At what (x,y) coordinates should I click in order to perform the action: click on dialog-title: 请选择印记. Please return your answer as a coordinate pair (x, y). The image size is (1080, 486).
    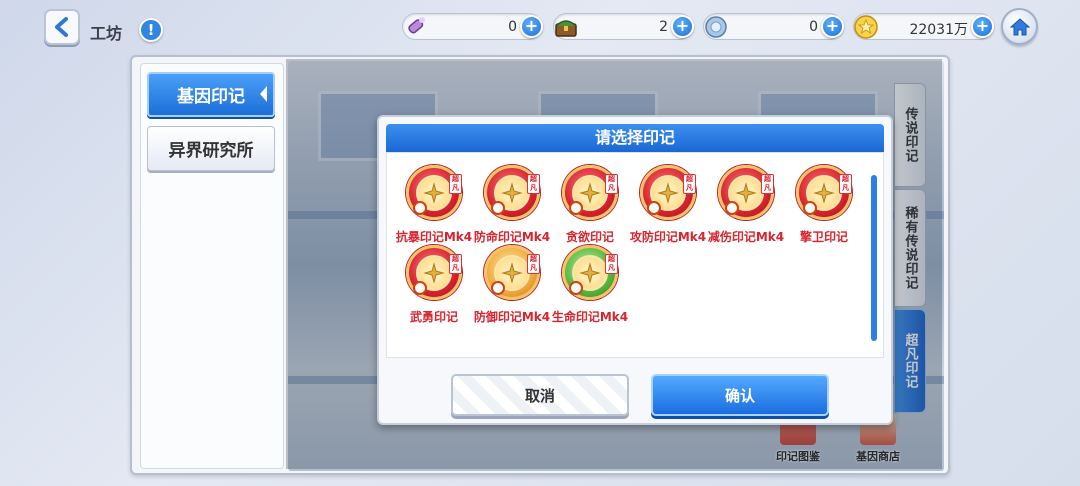
    Looking at the image, I should click on (635, 138).